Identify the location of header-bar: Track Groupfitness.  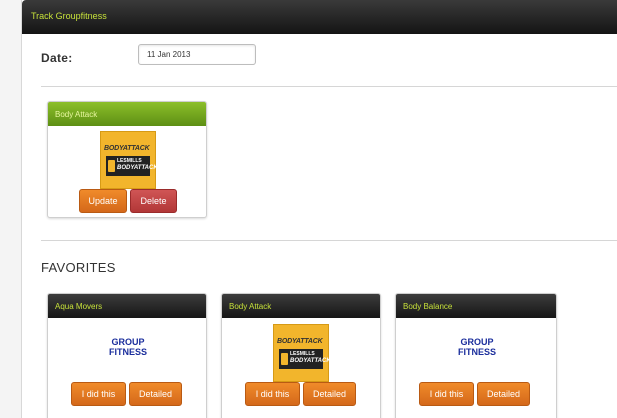
(319, 17).